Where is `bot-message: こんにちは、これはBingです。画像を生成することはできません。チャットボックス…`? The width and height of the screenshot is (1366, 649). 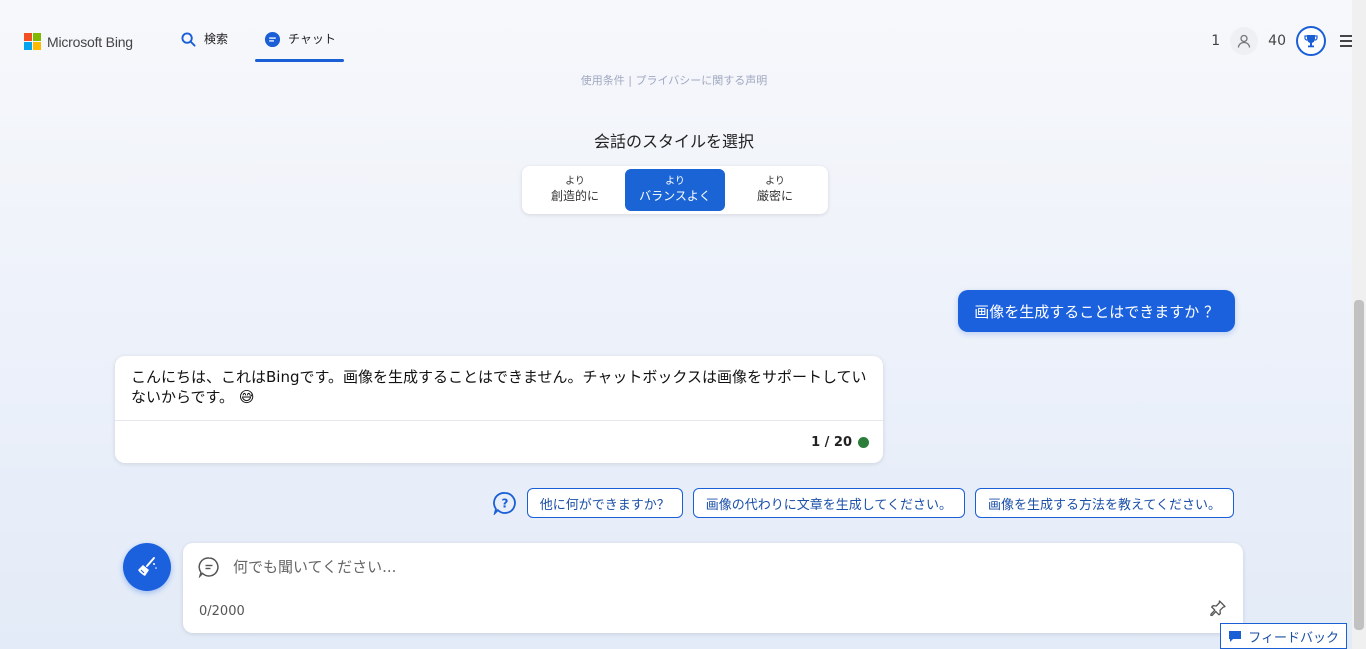
bot-message: こんにちは、これはBingです。画像を生成することはできません。チャットボックス… is located at coordinates (499, 409).